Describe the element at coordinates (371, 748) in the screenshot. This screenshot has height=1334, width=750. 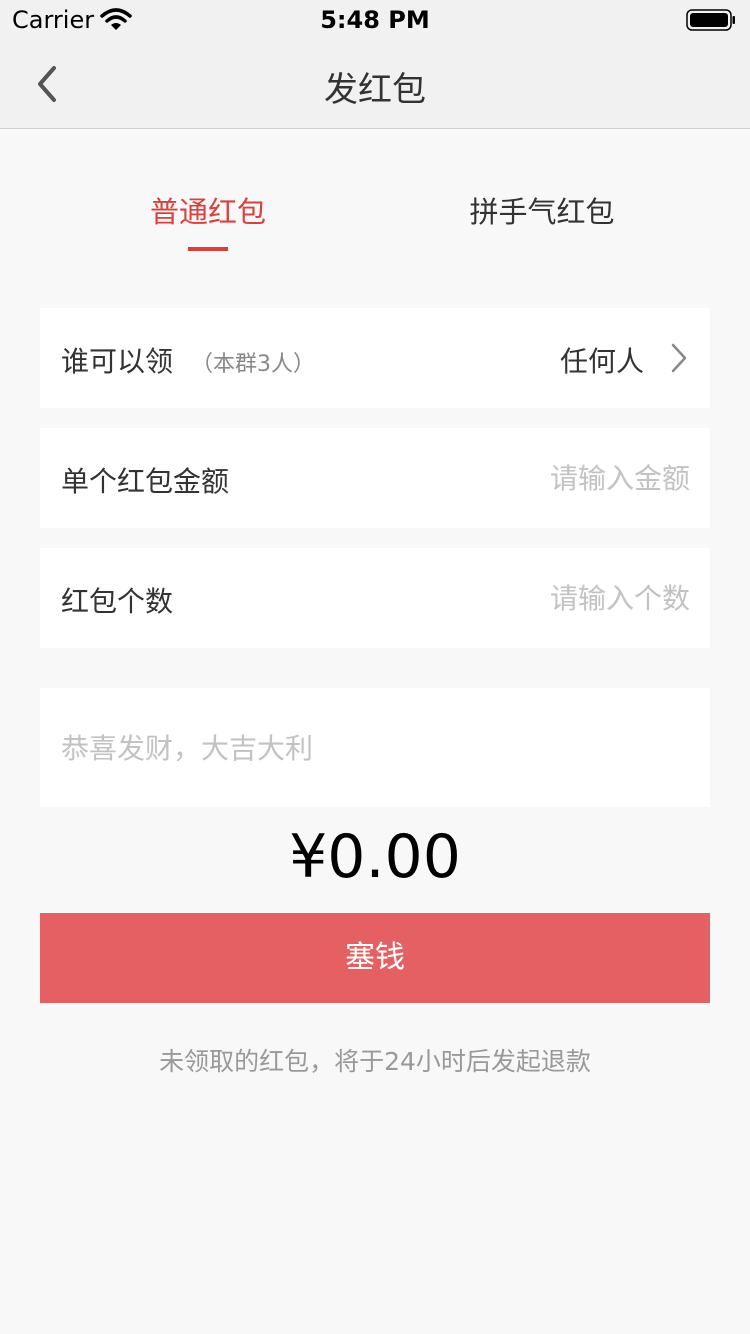
I see `message-input` at that location.